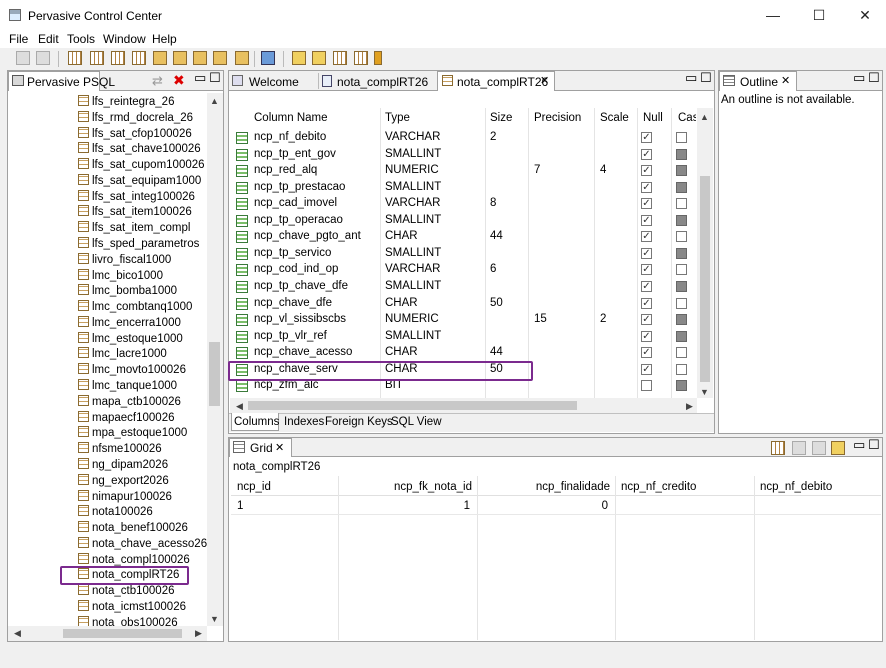  Describe the element at coordinates (135, 212) in the screenshot. I see `tree-item: lfs_sat_item100026` at that location.